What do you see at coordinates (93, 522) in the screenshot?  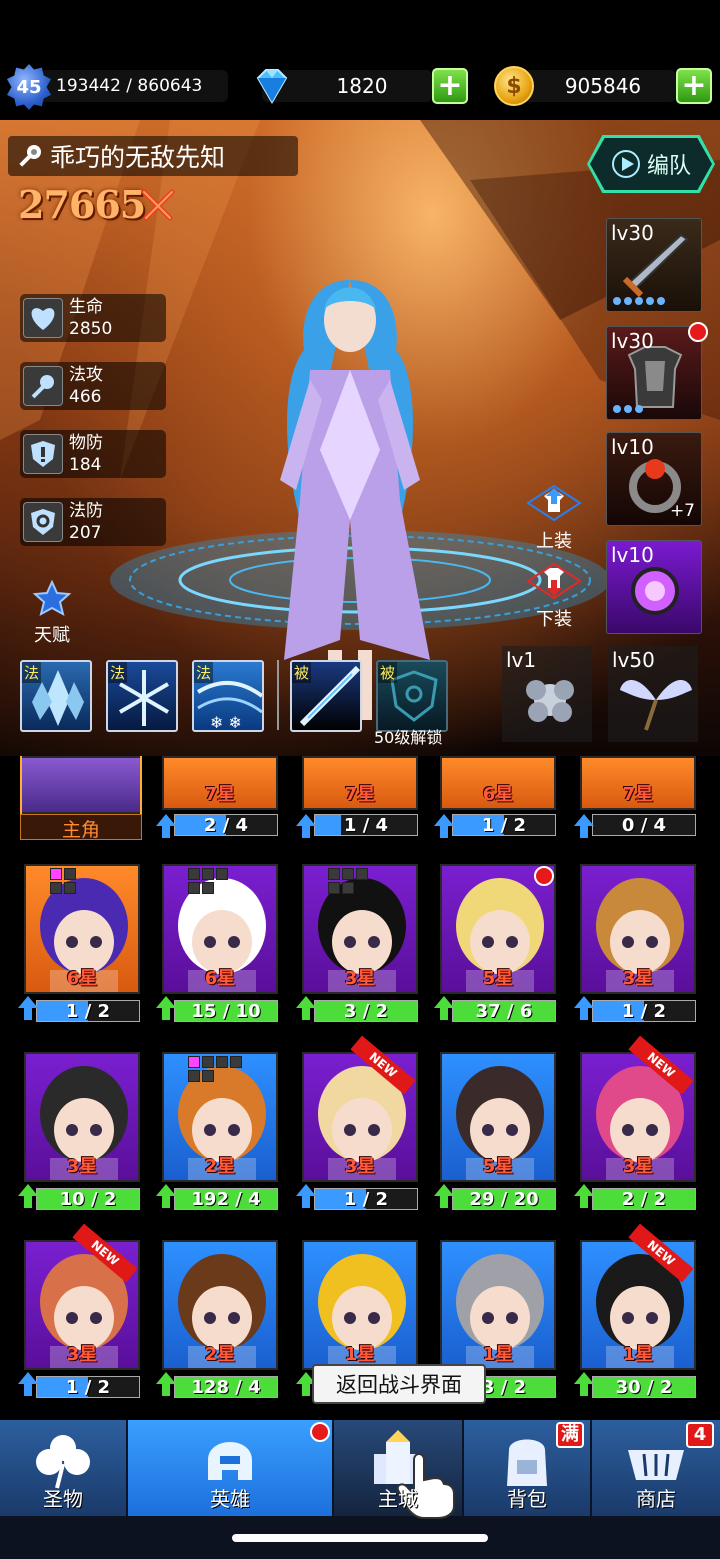 I see `stat-magic-defense: 法防 207` at bounding box center [93, 522].